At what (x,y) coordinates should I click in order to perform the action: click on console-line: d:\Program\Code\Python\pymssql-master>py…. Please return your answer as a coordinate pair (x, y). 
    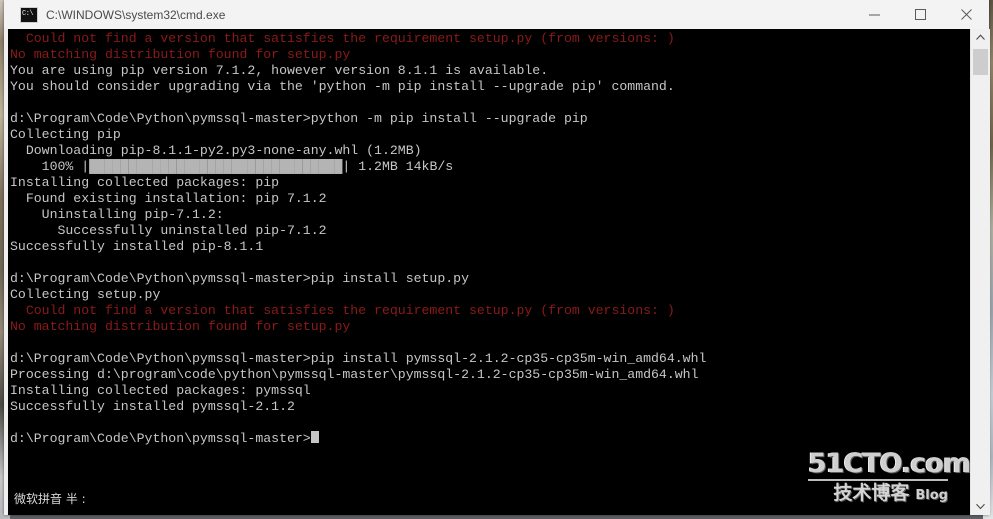
    Looking at the image, I should click on (299, 118).